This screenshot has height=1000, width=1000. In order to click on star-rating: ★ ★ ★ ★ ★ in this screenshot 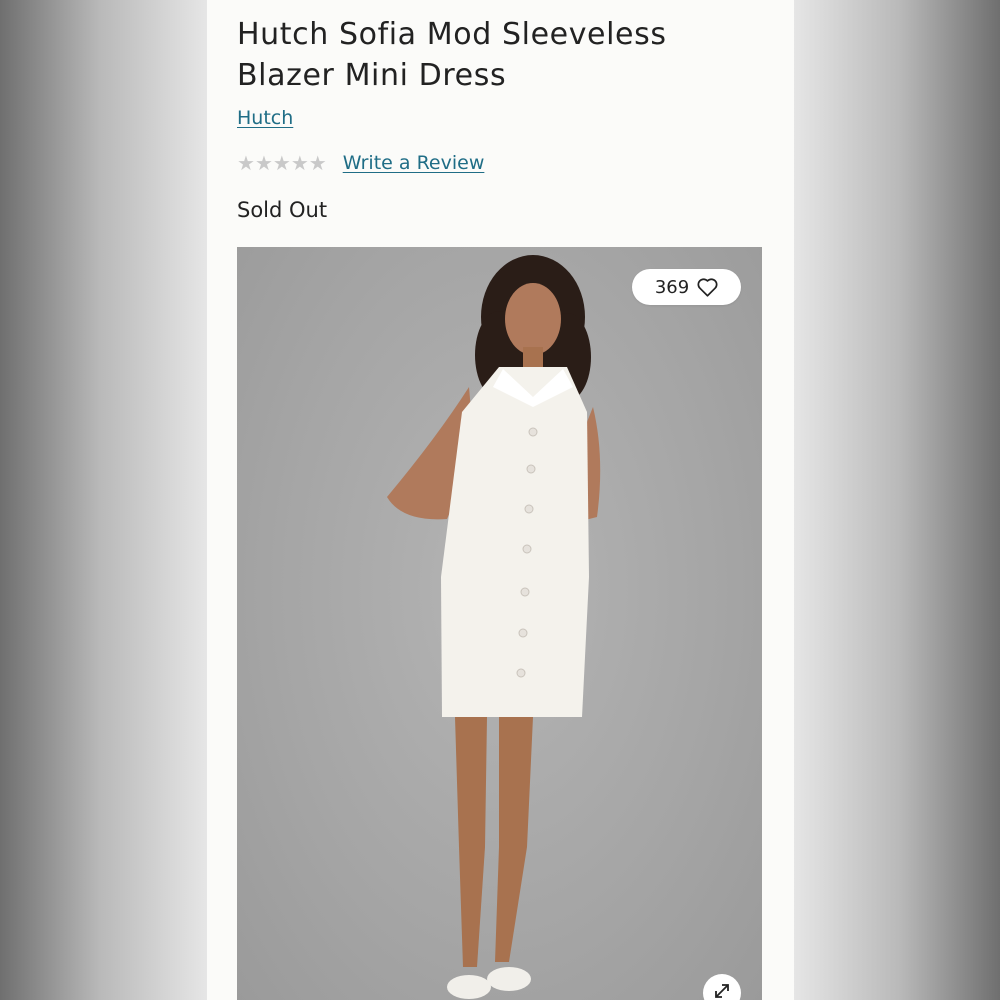, I will do `click(282, 163)`.